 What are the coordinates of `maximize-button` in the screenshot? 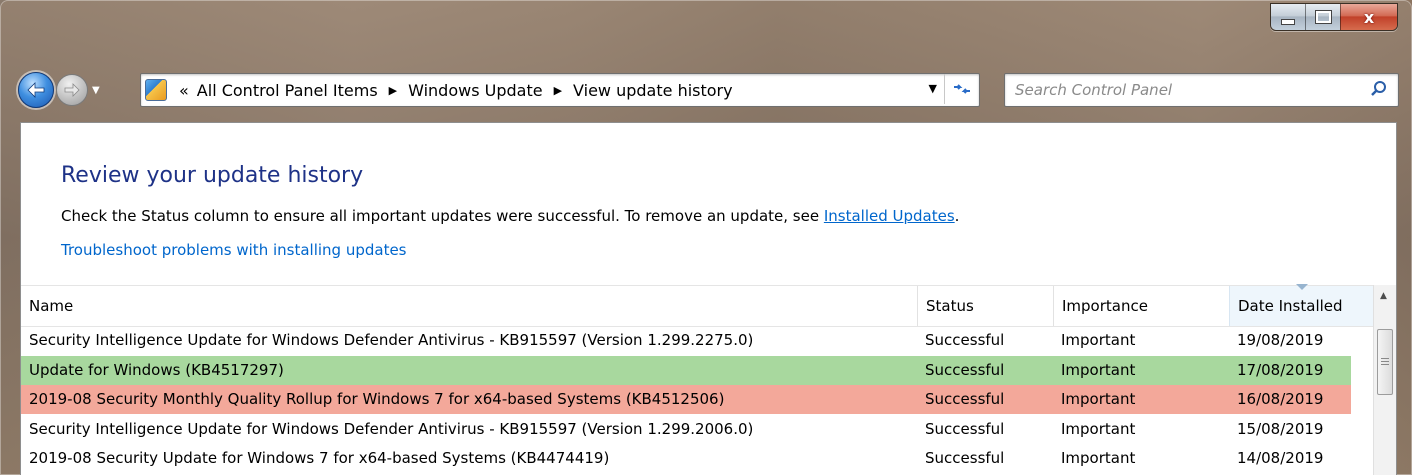 It's located at (1322, 17).